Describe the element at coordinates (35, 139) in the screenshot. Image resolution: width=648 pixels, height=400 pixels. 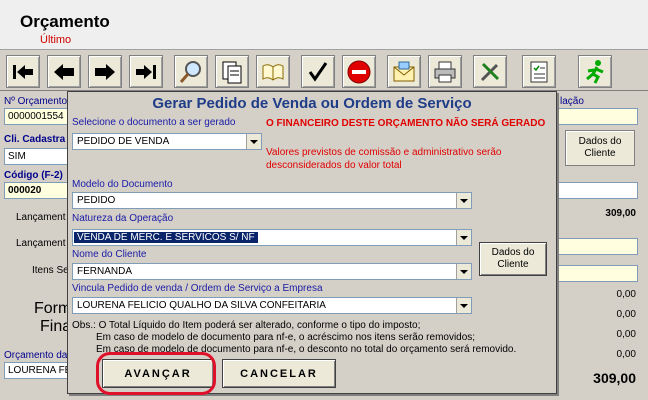
I see `client-registered-label: Cli. Cadastra` at that location.